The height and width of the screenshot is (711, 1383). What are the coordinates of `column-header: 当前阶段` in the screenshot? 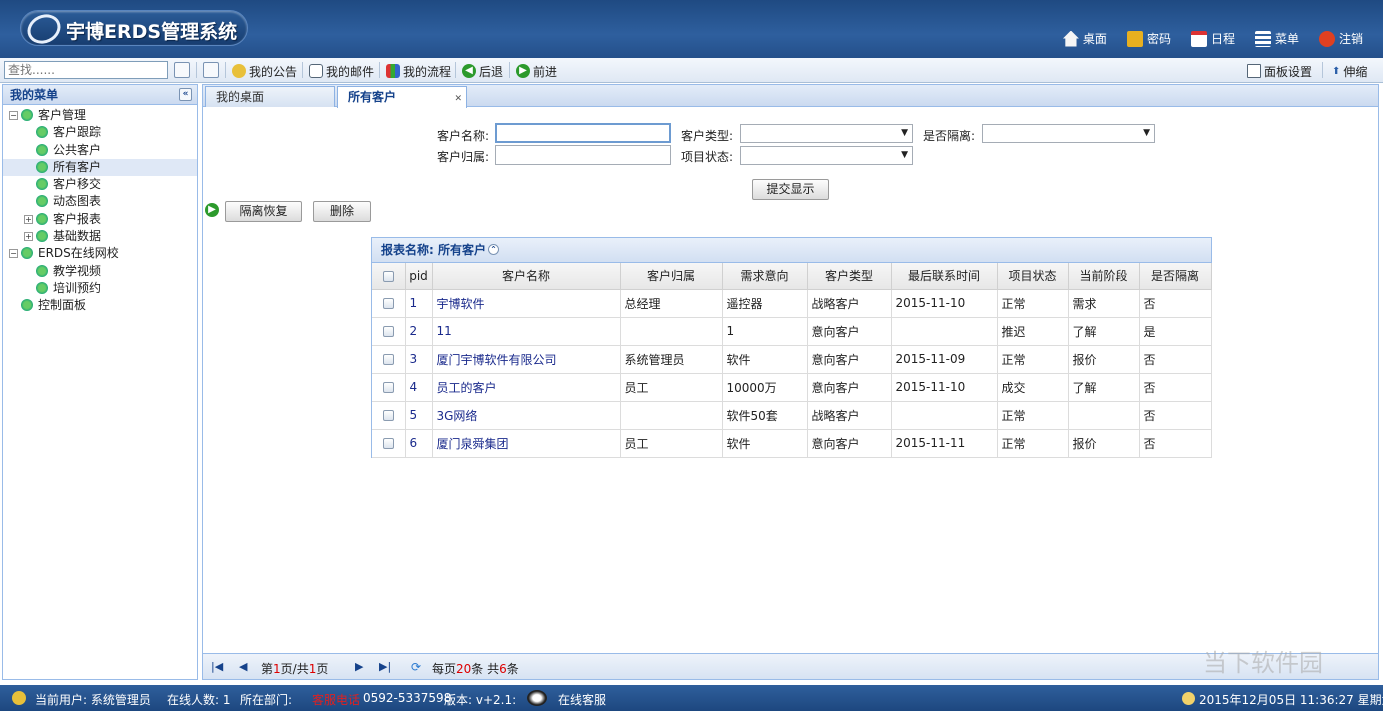 It's located at (1104, 276).